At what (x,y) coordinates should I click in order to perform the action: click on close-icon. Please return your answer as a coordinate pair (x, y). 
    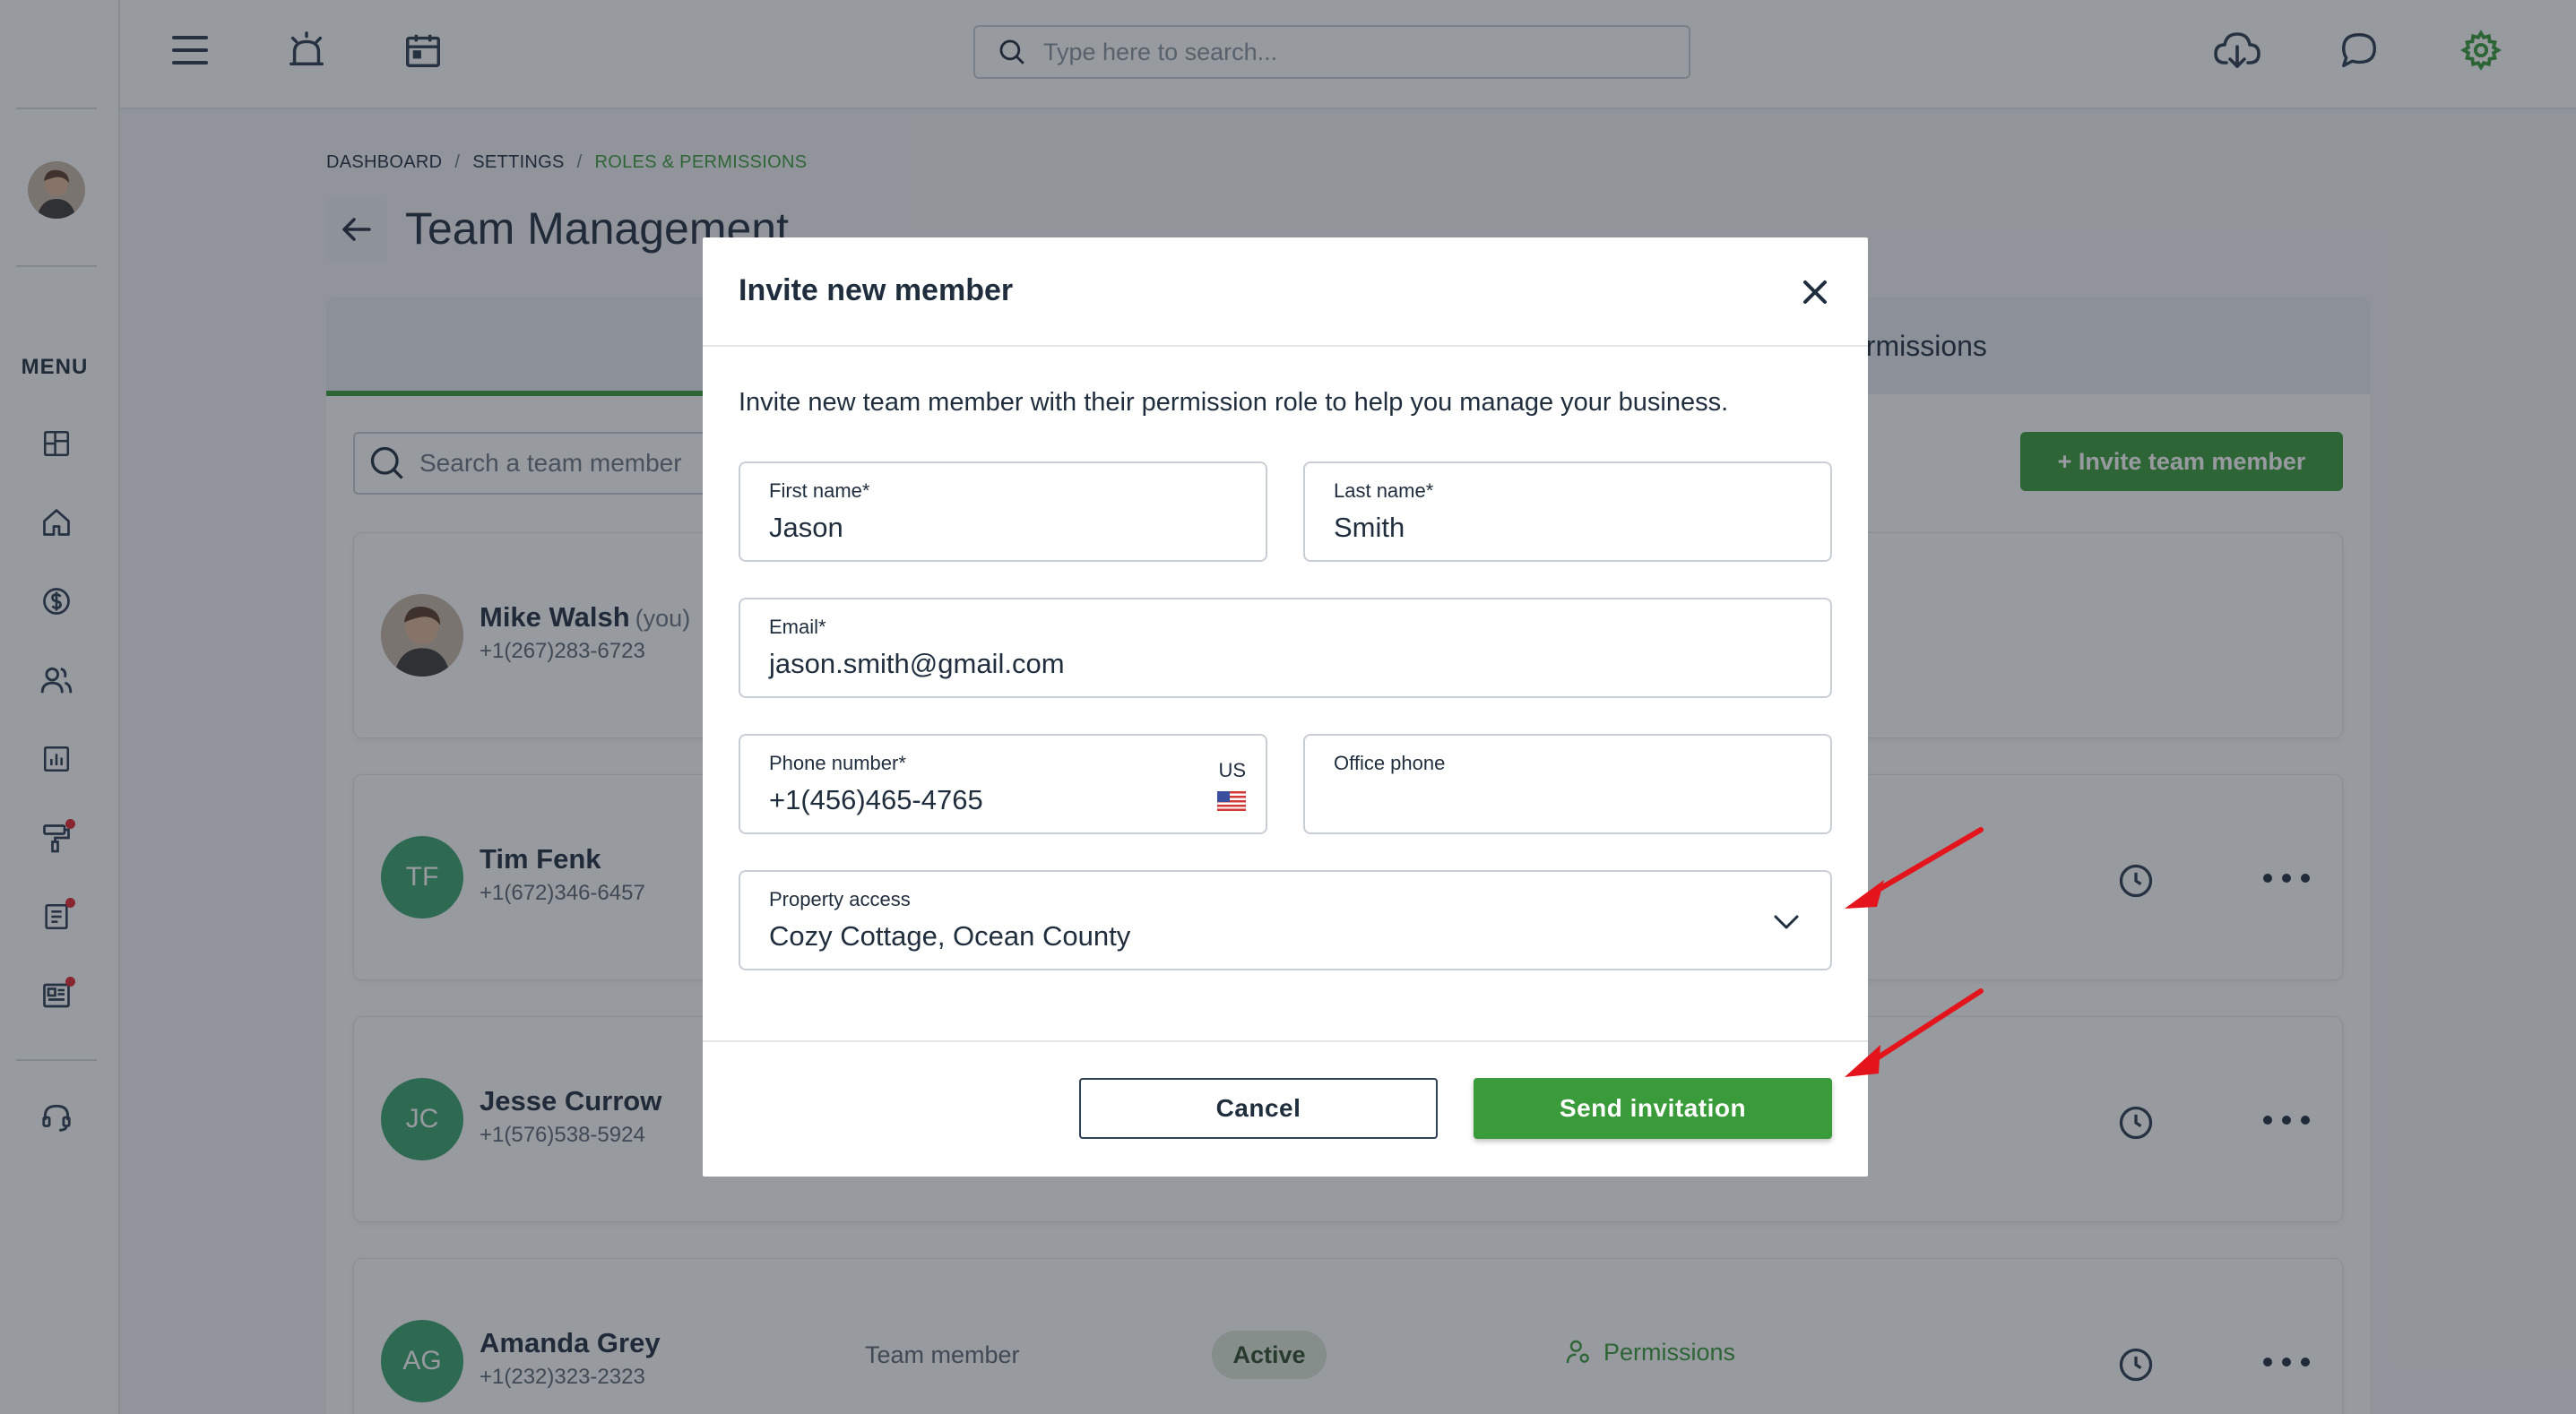
    Looking at the image, I should click on (1815, 292).